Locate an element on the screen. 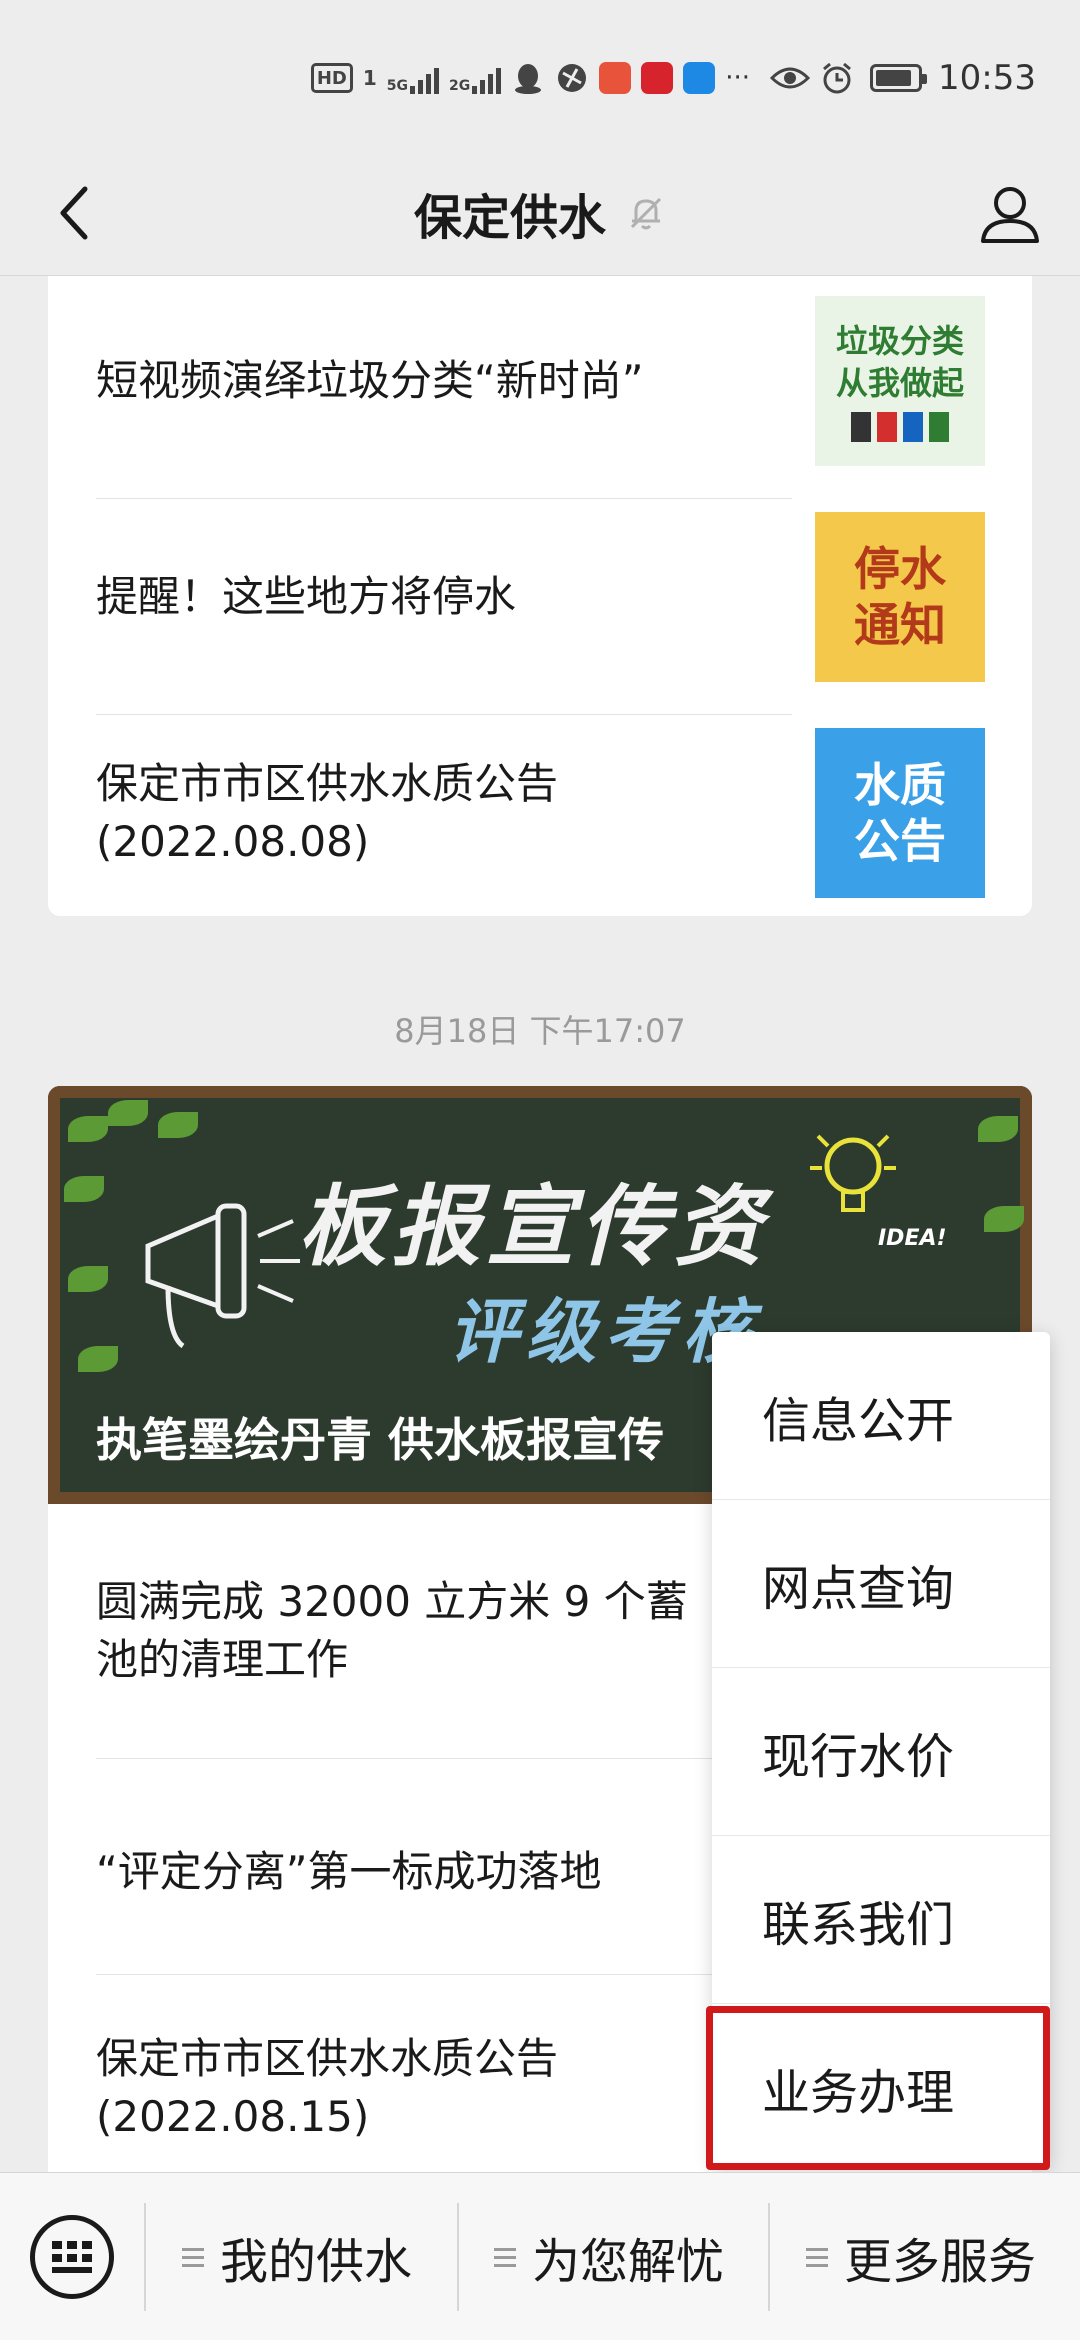  user-icon is located at coordinates (1010, 215).